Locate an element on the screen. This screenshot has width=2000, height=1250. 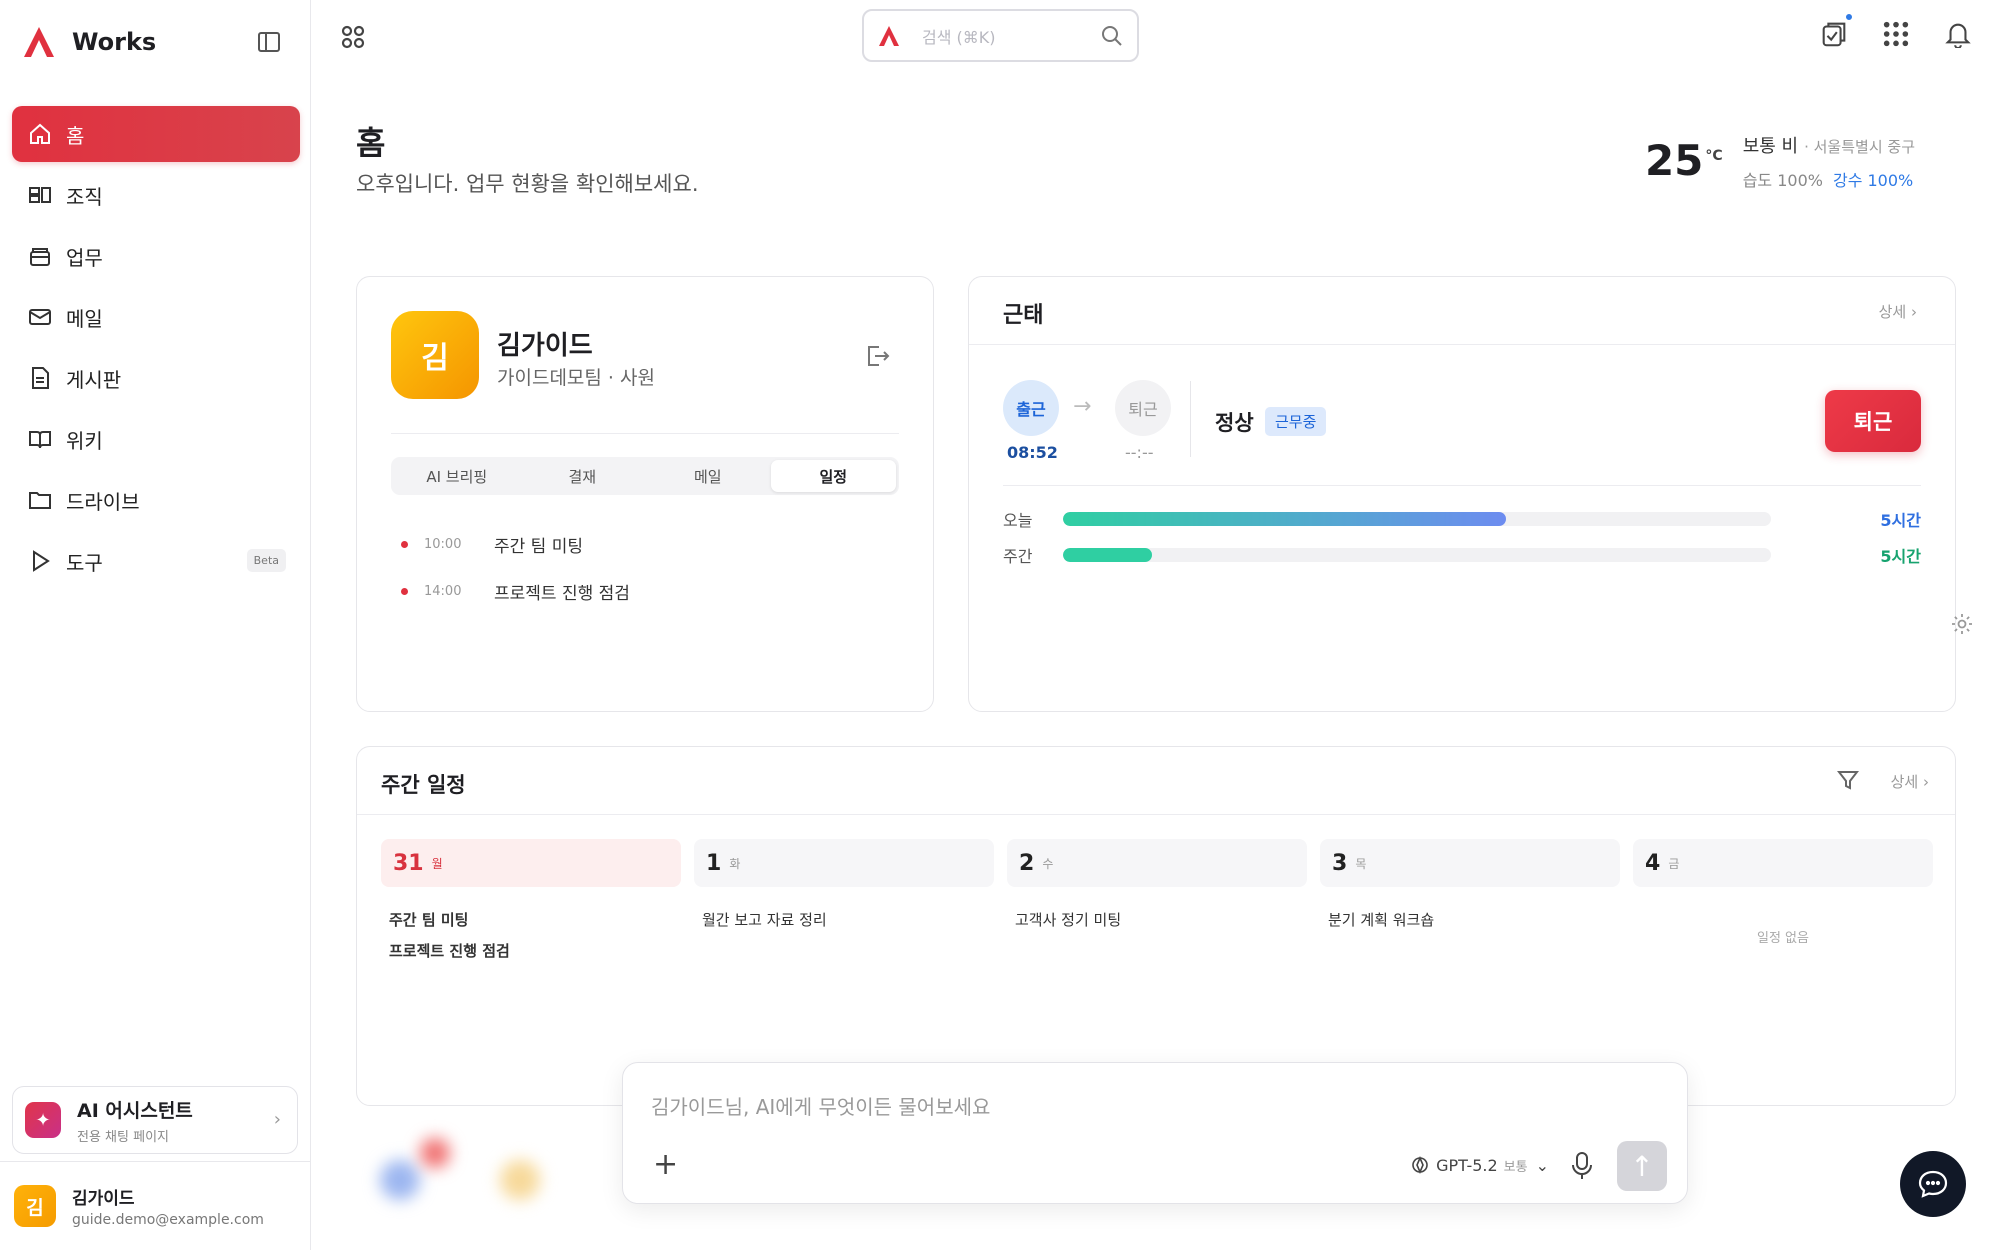
play-icon is located at coordinates (40, 561).